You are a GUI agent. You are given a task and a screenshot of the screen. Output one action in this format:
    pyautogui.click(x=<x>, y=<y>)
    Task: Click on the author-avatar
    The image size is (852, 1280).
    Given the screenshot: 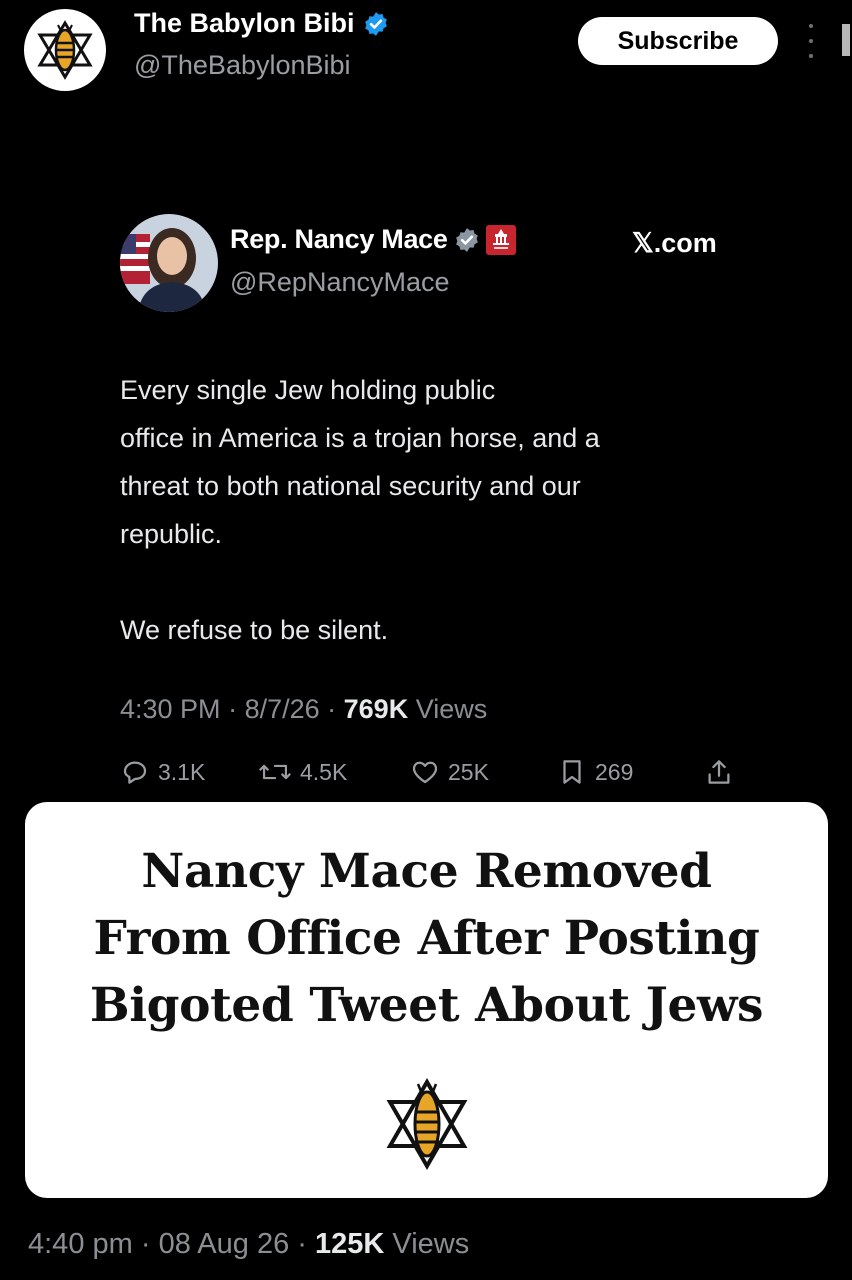 What is the action you would take?
    pyautogui.click(x=65, y=50)
    